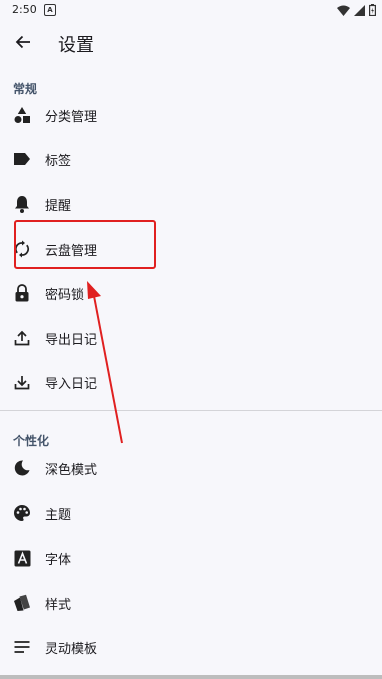 The image size is (382, 679). Describe the element at coordinates (191, 677) in the screenshot. I see `gesture-bar` at that location.